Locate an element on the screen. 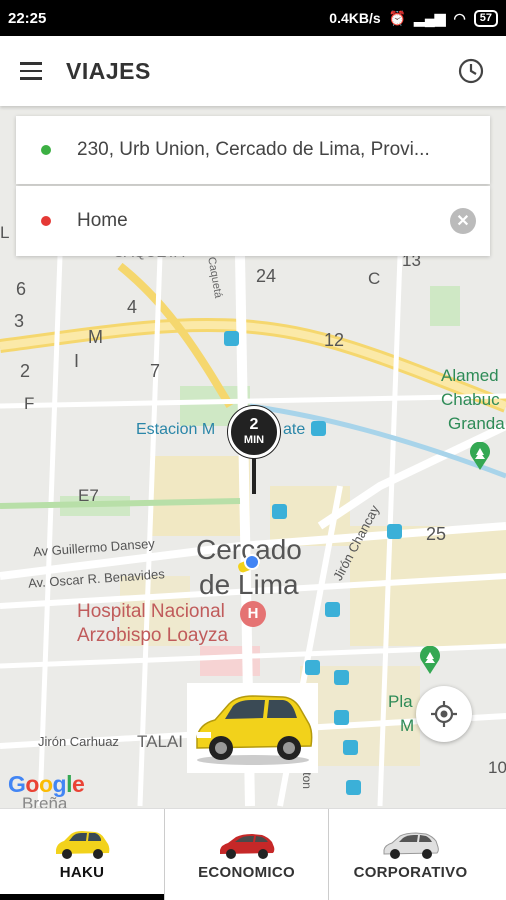 The width and height of the screenshot is (506, 900). map-label-24: 24 is located at coordinates (266, 276).